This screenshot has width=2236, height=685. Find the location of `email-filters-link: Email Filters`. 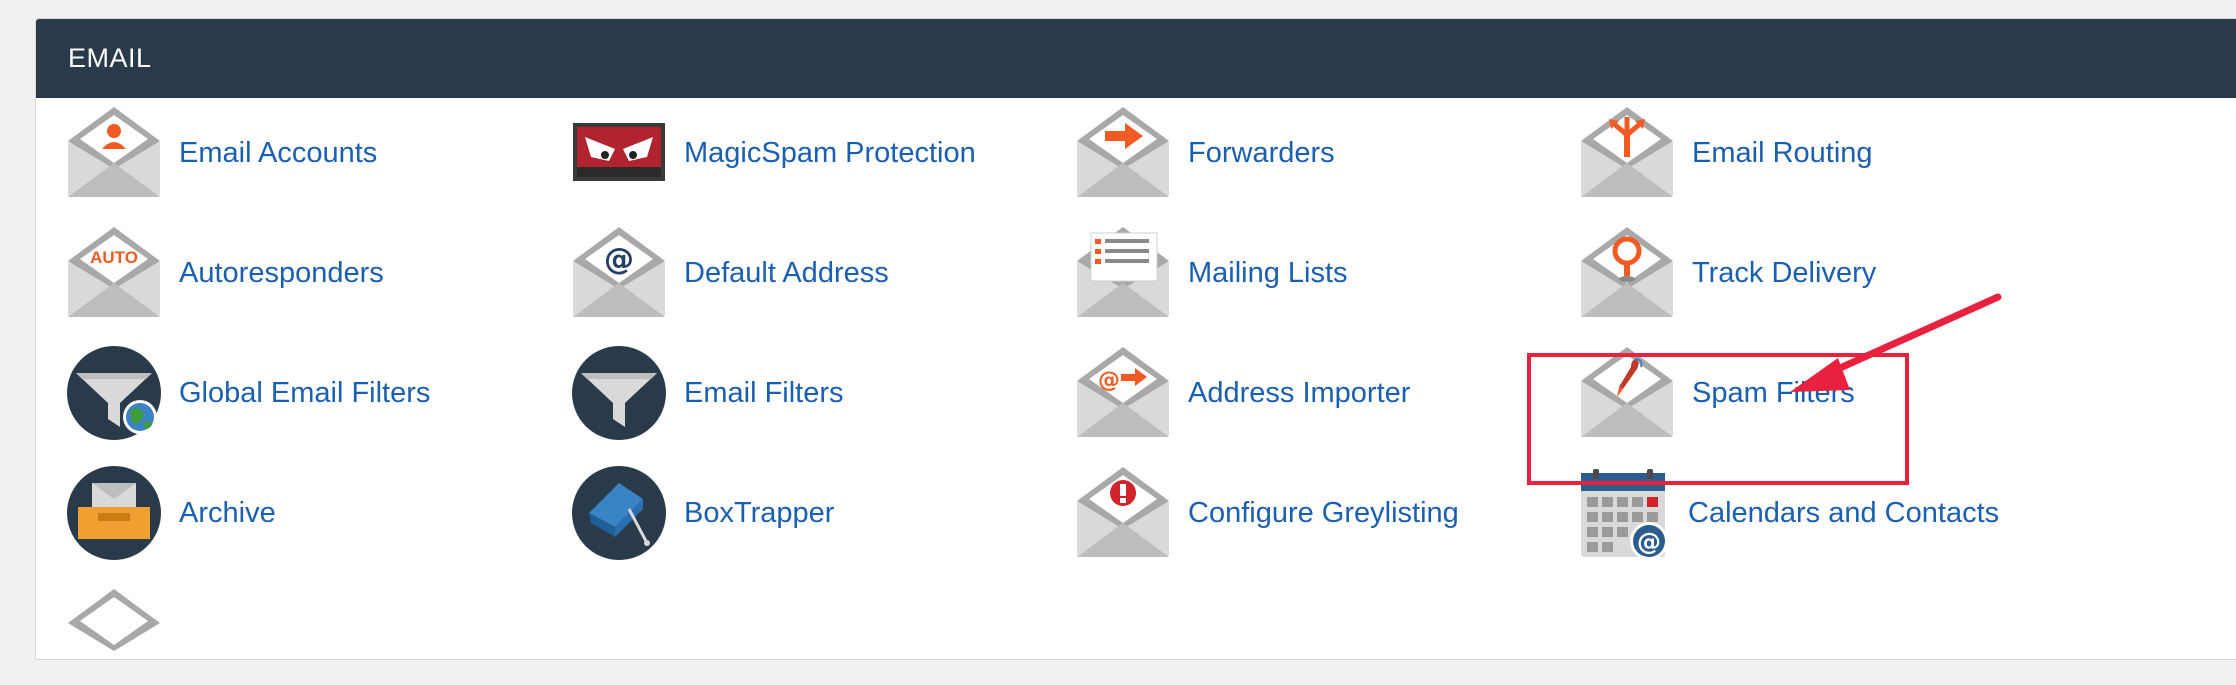

email-filters-link: Email Filters is located at coordinates (707, 393).